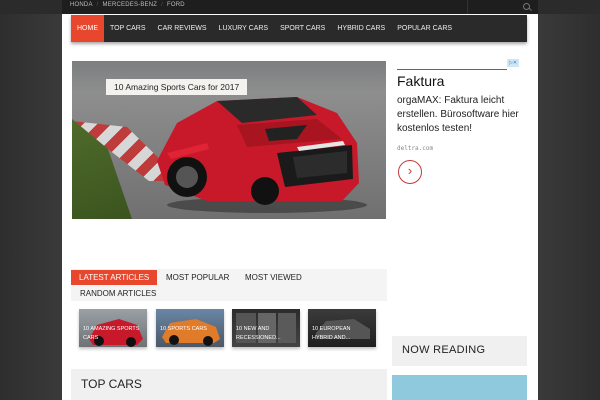 This screenshot has width=600, height=400. Describe the element at coordinates (424, 28) in the screenshot. I see `nav-item-popular-cars: POPULAR CARS` at that location.